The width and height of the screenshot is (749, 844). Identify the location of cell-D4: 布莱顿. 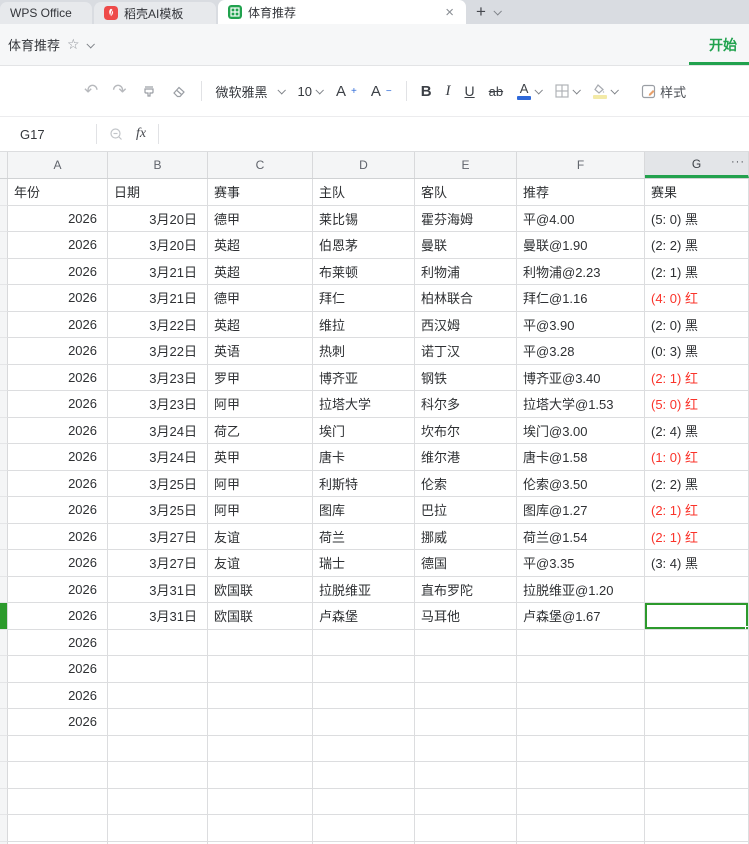
(364, 271).